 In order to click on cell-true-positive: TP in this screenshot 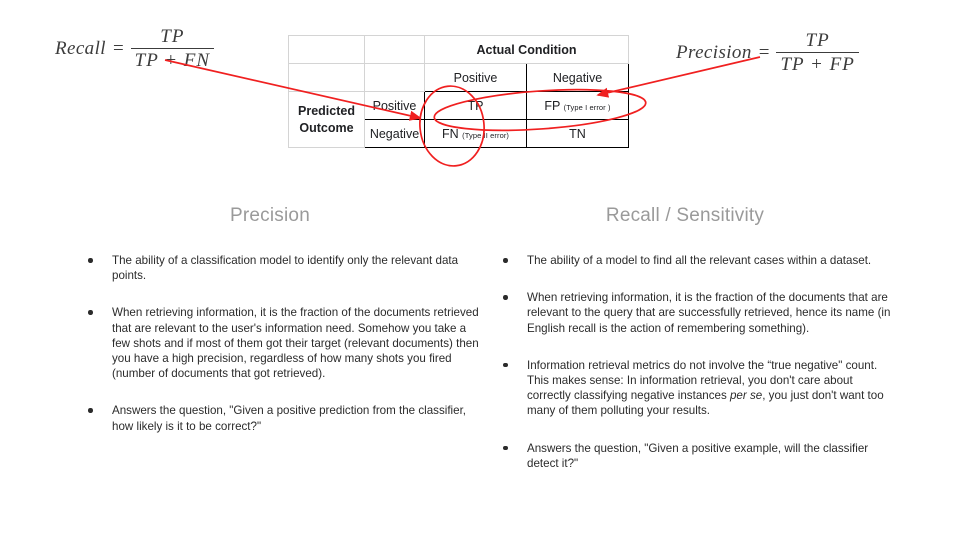, I will do `click(475, 105)`.